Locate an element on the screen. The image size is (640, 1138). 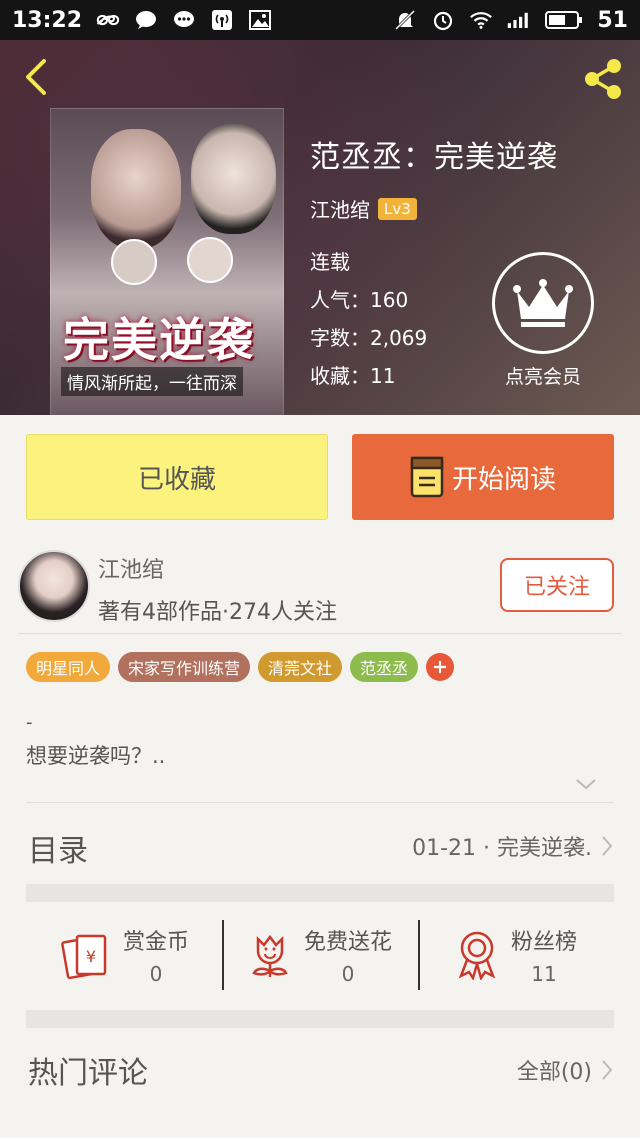
stat-label: 赏金币 is located at coordinates (155, 942).